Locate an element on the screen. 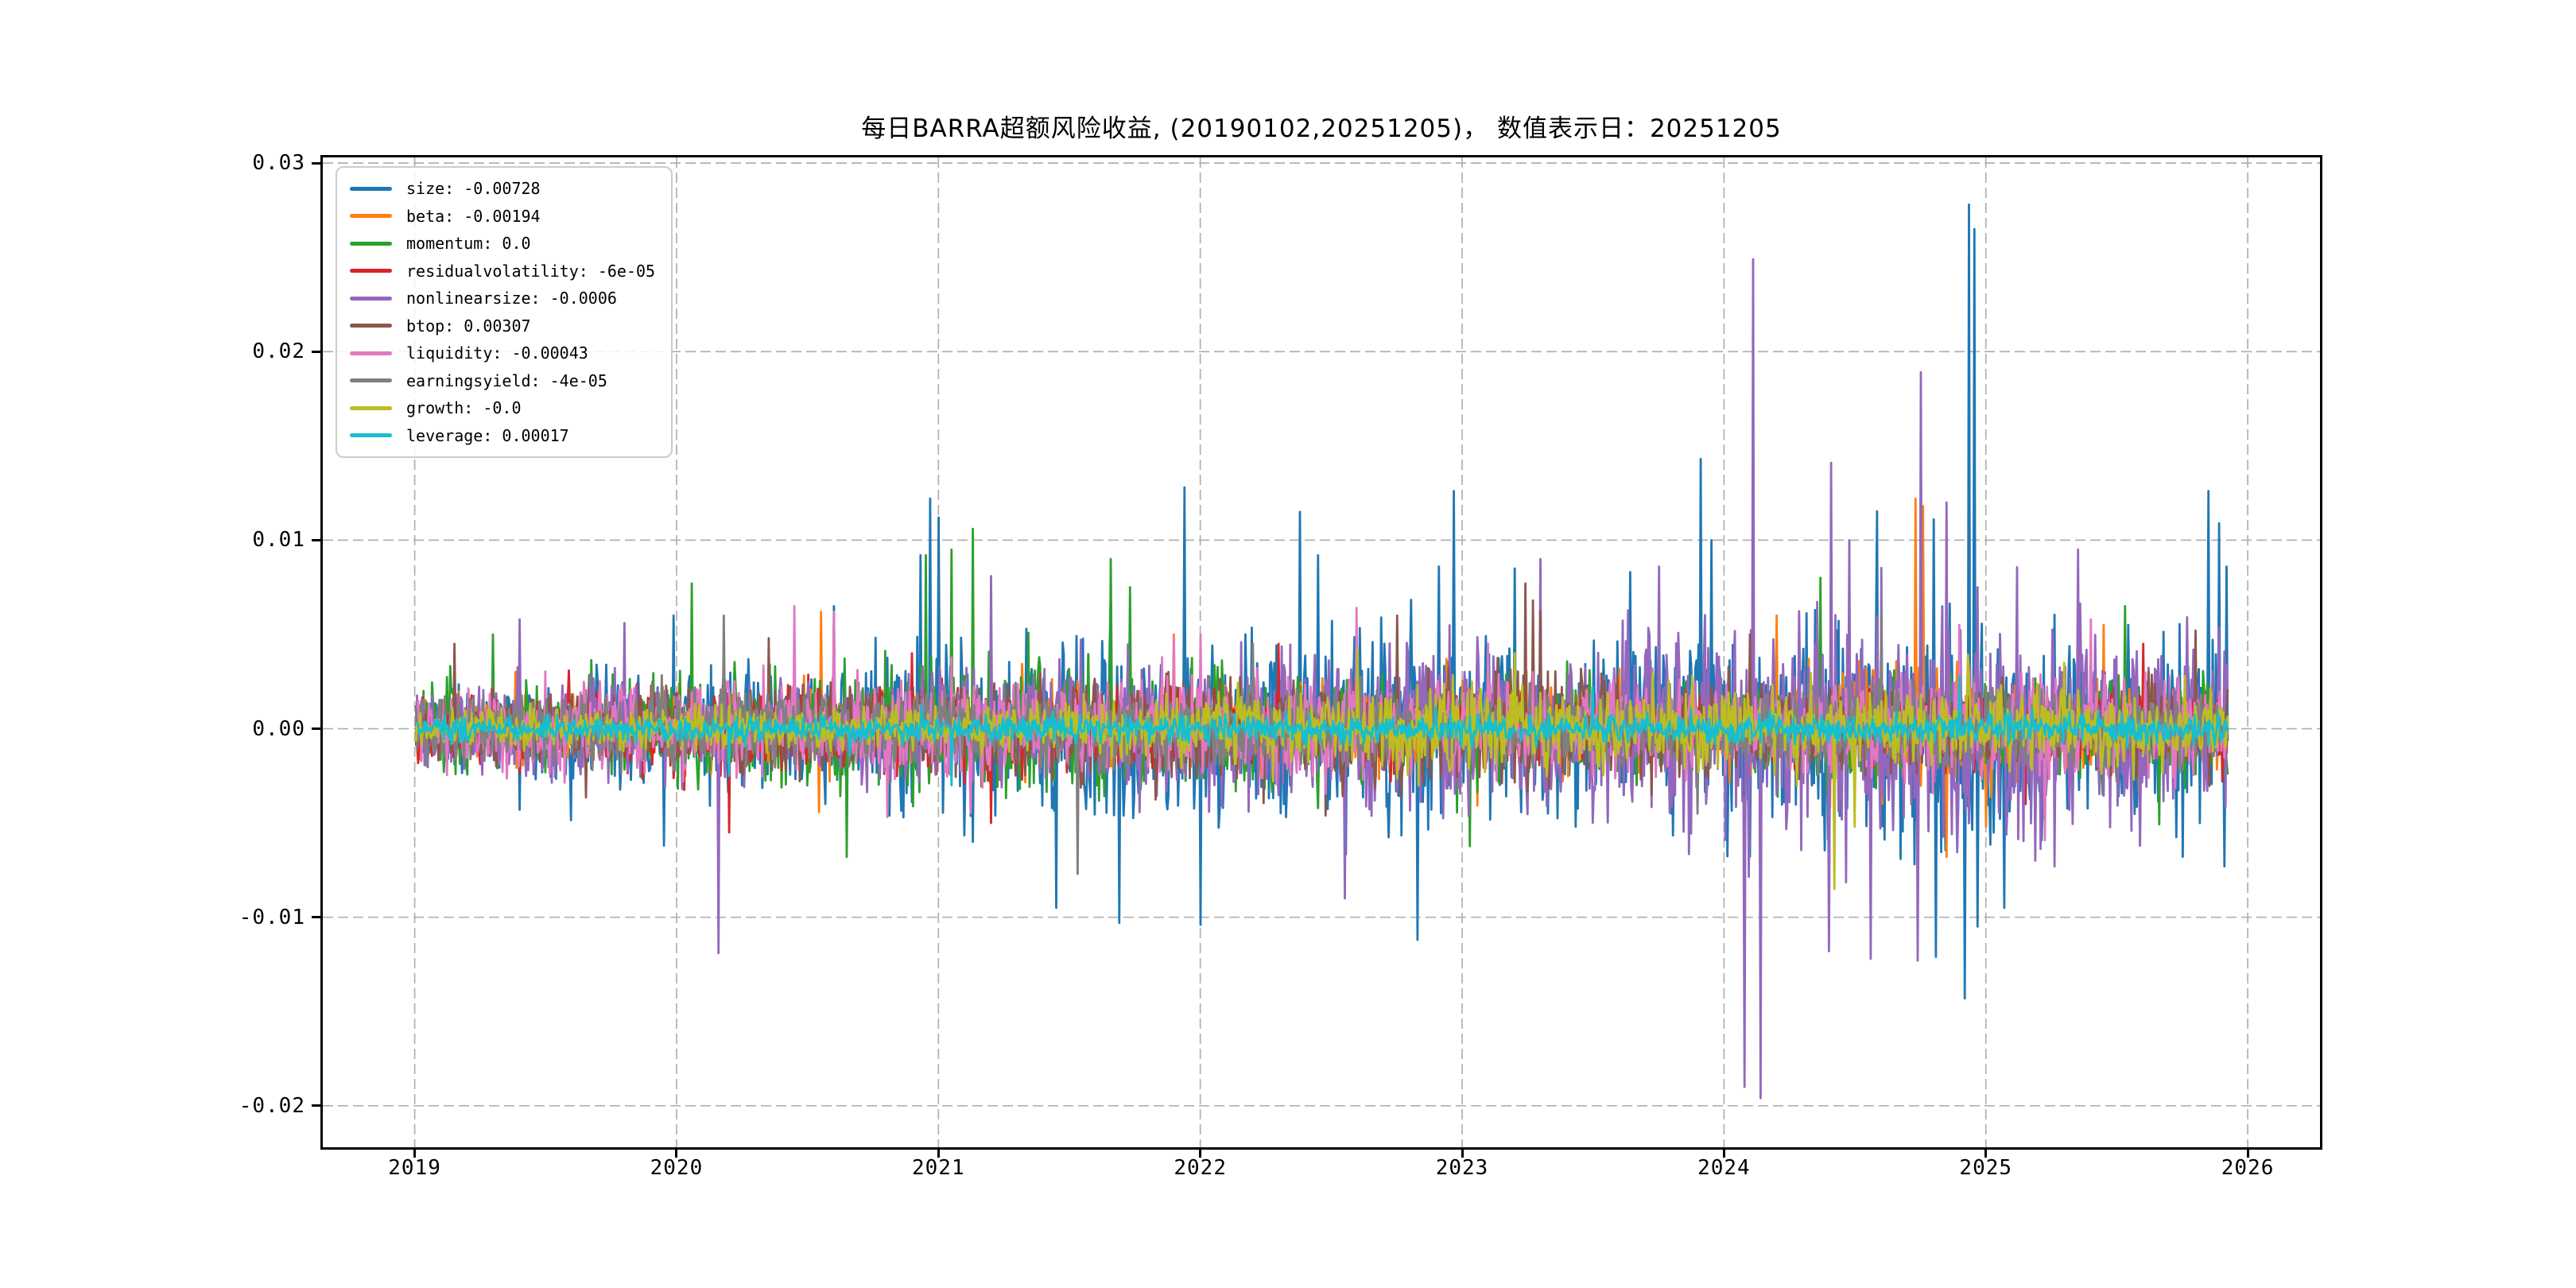 This screenshot has width=2576, height=1288. legend-swatch-momentum is located at coordinates (371, 243).